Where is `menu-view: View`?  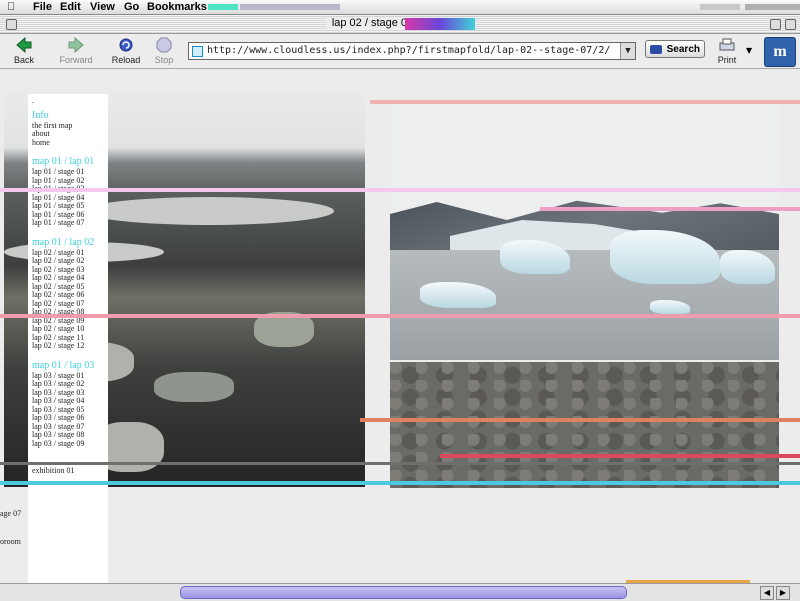
menu-view: View is located at coordinates (102, 7).